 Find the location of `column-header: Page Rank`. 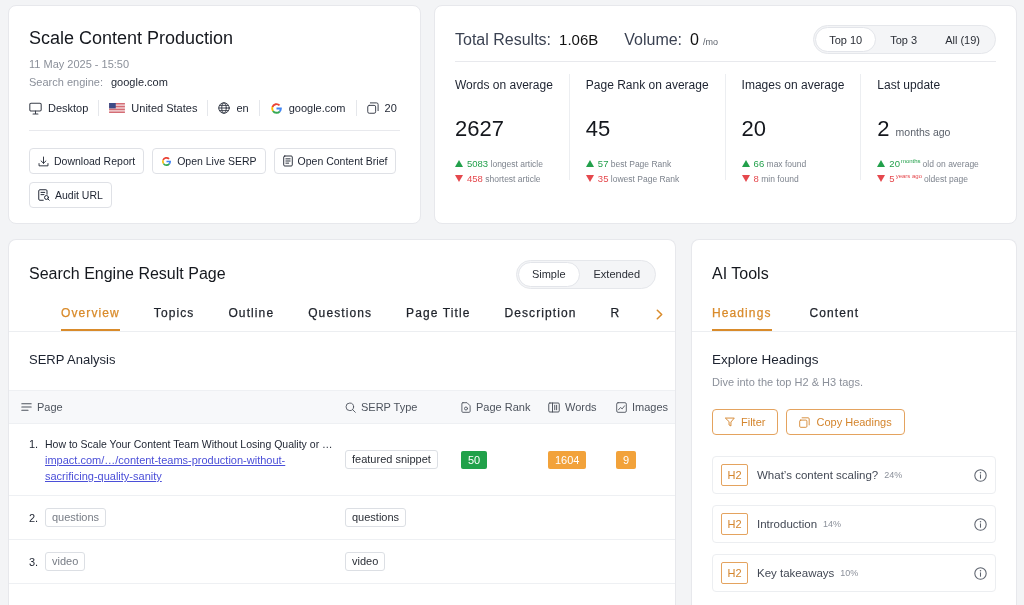

column-header: Page Rank is located at coordinates (503, 407).